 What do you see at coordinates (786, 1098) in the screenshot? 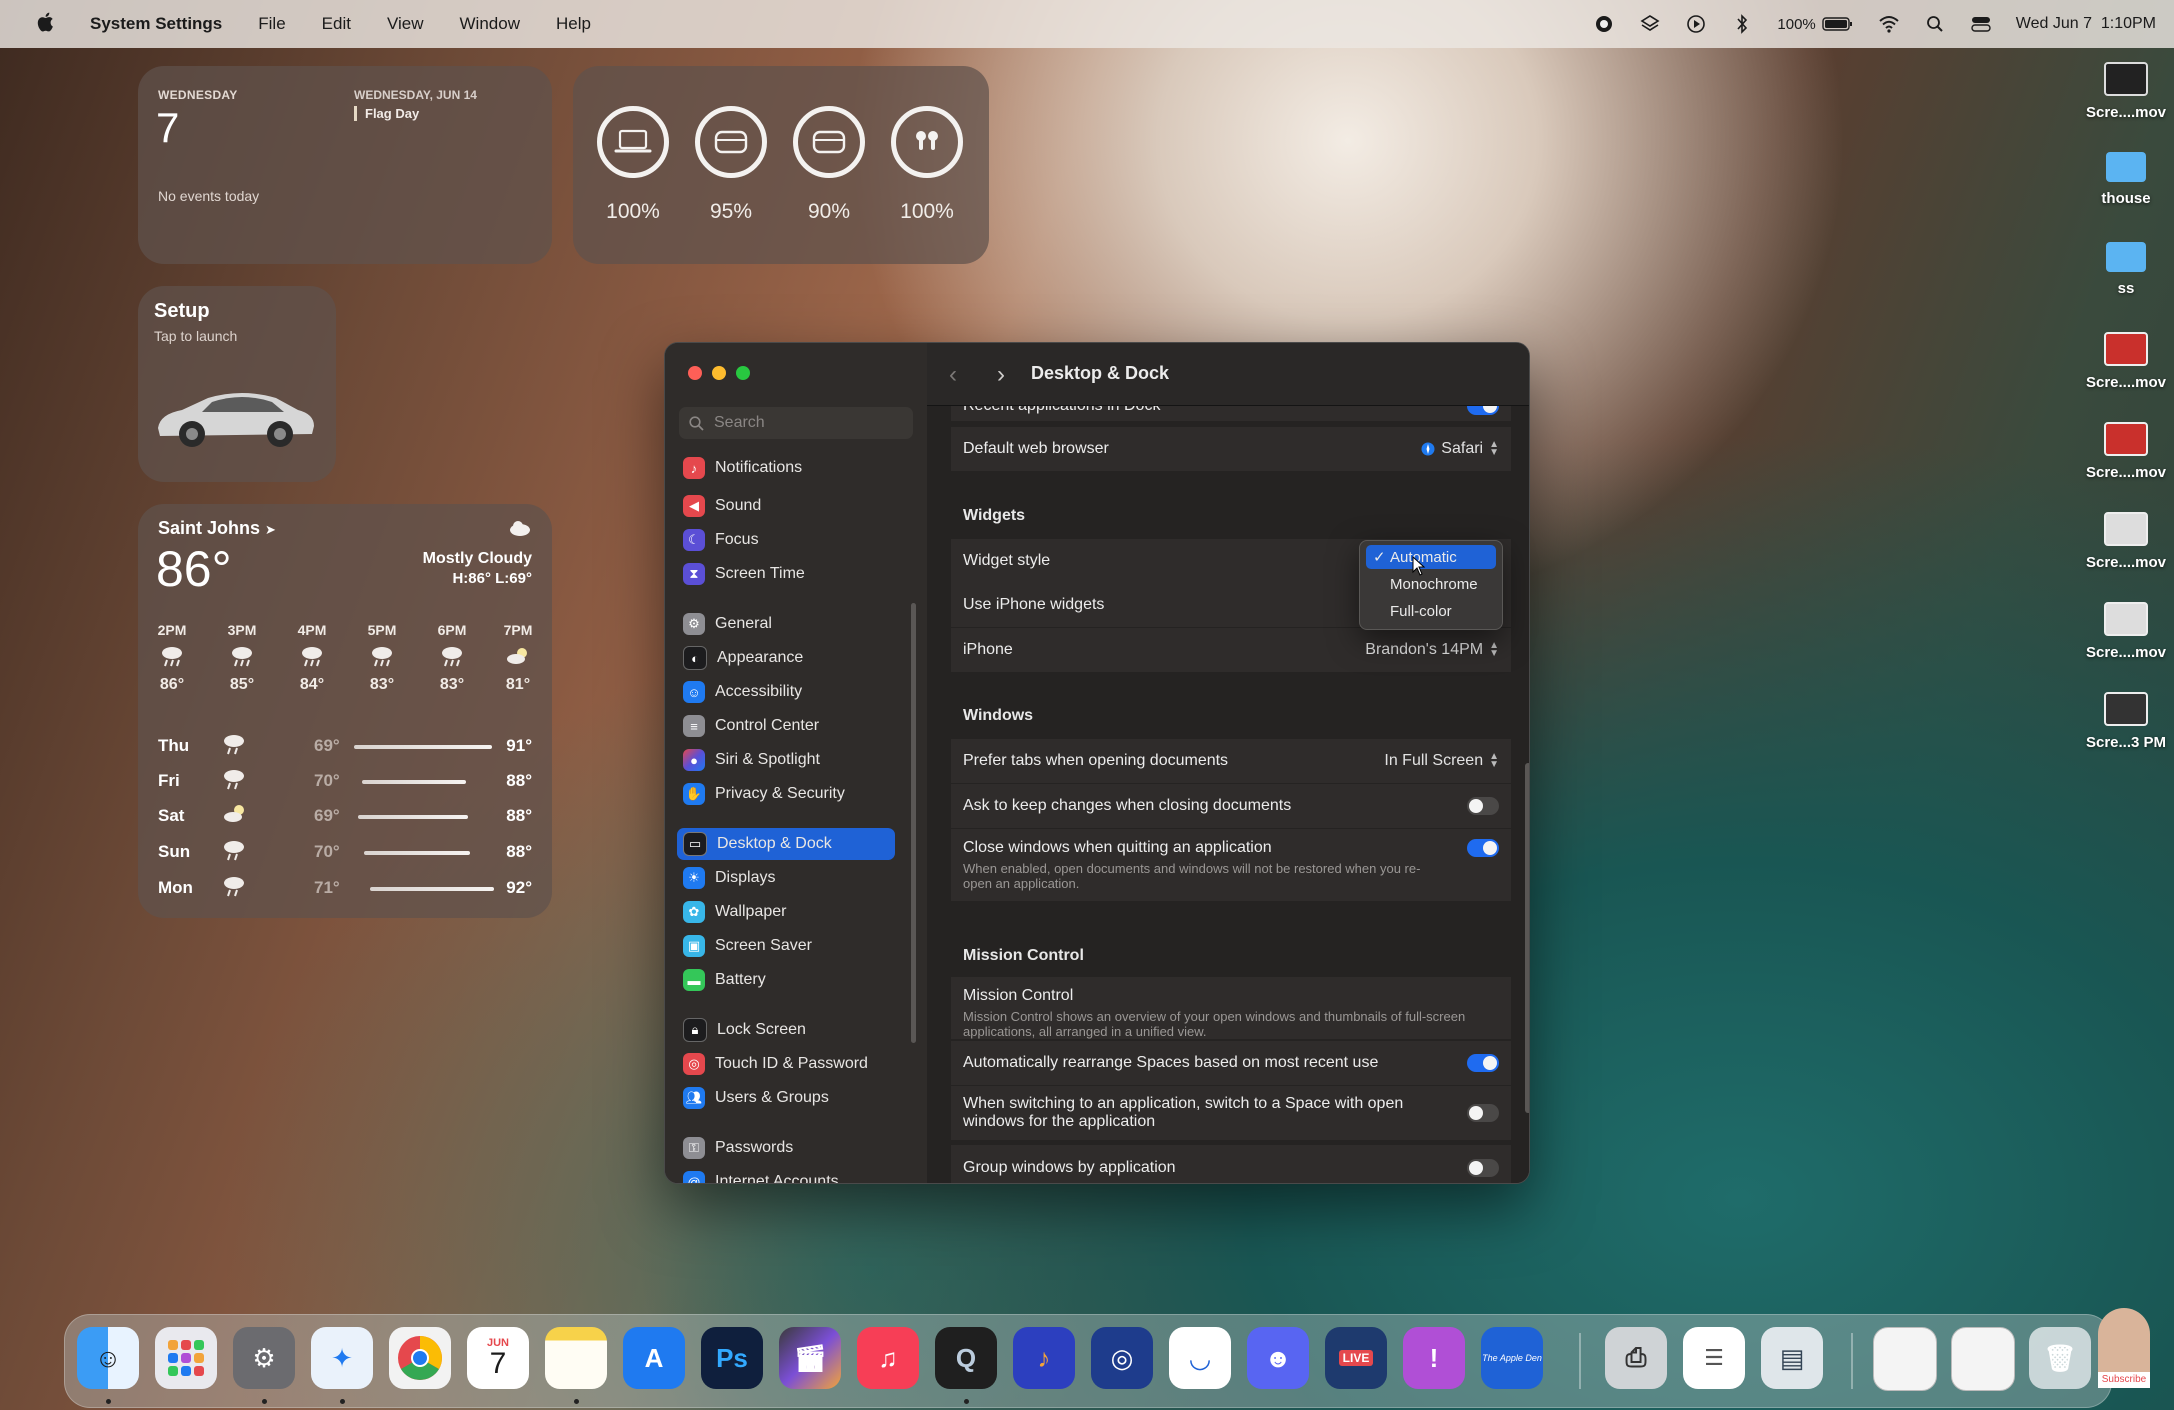
I see `sidebar-item-users-groups: 👥︎ Users & Groups` at bounding box center [786, 1098].